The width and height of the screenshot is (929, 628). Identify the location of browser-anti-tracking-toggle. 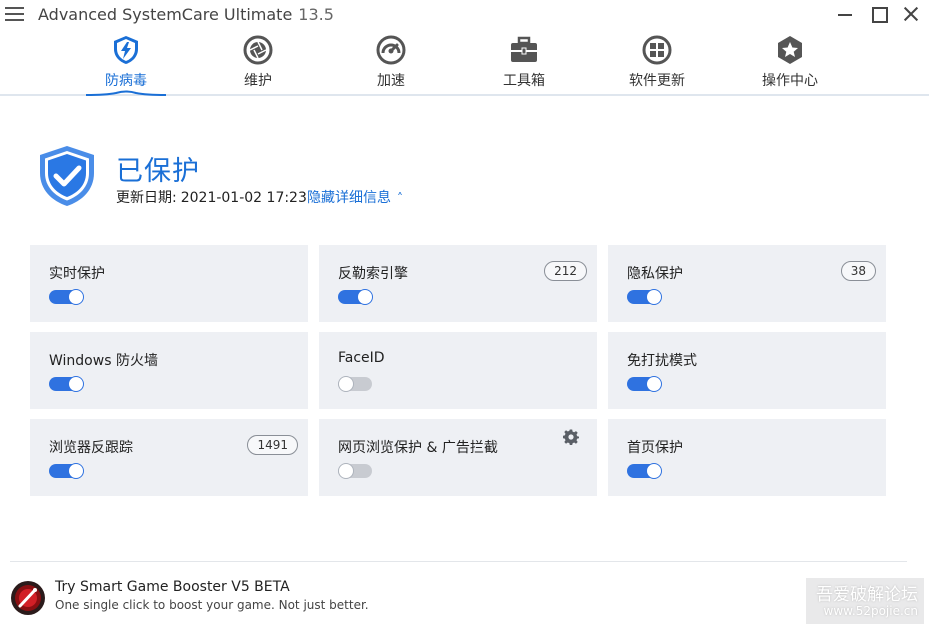
(66, 471).